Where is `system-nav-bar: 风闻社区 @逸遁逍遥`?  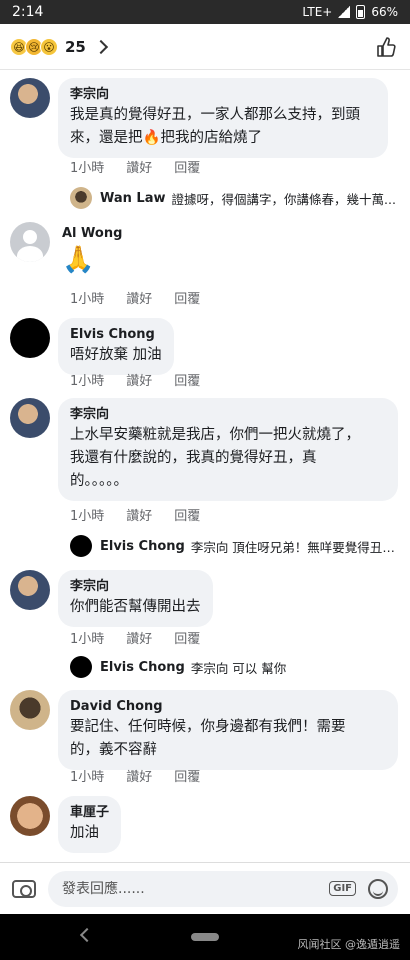
system-nav-bar: 风闻社区 @逸遁逍遥 is located at coordinates (205, 937).